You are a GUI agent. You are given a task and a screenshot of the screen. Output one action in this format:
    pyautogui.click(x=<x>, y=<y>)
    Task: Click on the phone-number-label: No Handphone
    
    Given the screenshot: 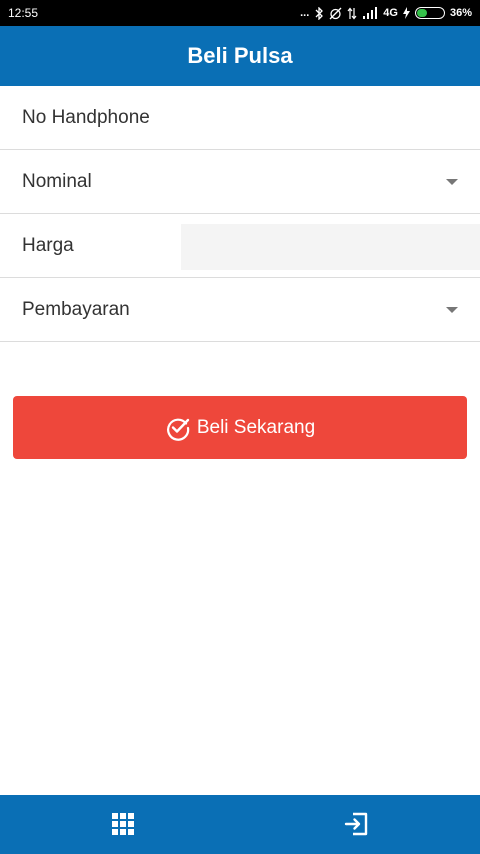 What is the action you would take?
    pyautogui.click(x=86, y=117)
    